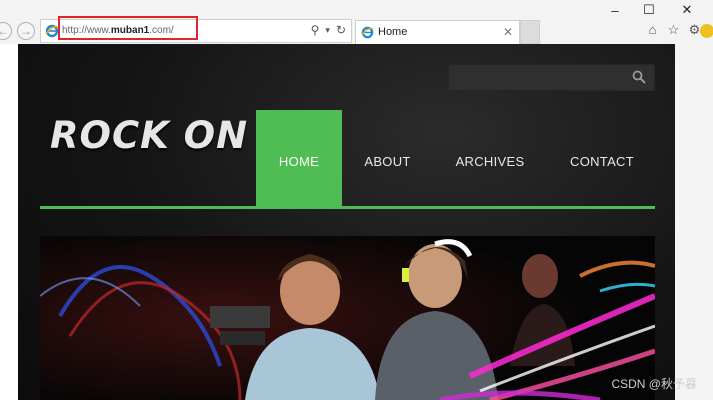 The image size is (713, 400). What do you see at coordinates (387, 158) in the screenshot?
I see `nav-item-about: ABOUT` at bounding box center [387, 158].